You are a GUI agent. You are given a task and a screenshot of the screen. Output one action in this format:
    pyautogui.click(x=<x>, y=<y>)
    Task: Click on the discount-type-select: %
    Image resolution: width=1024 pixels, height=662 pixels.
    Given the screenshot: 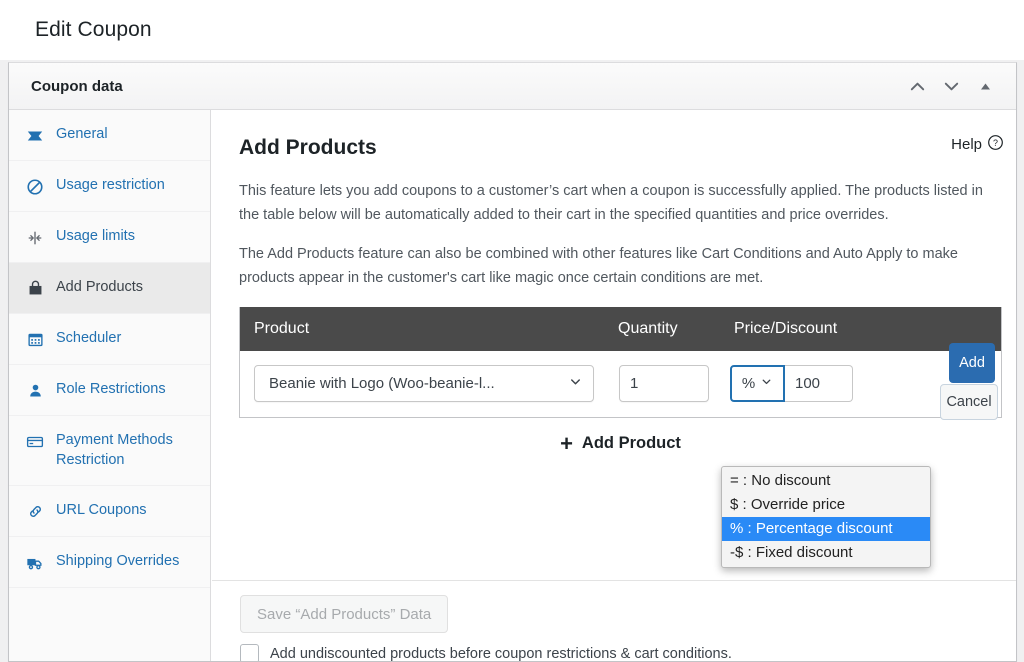 What is the action you would take?
    pyautogui.click(x=757, y=383)
    